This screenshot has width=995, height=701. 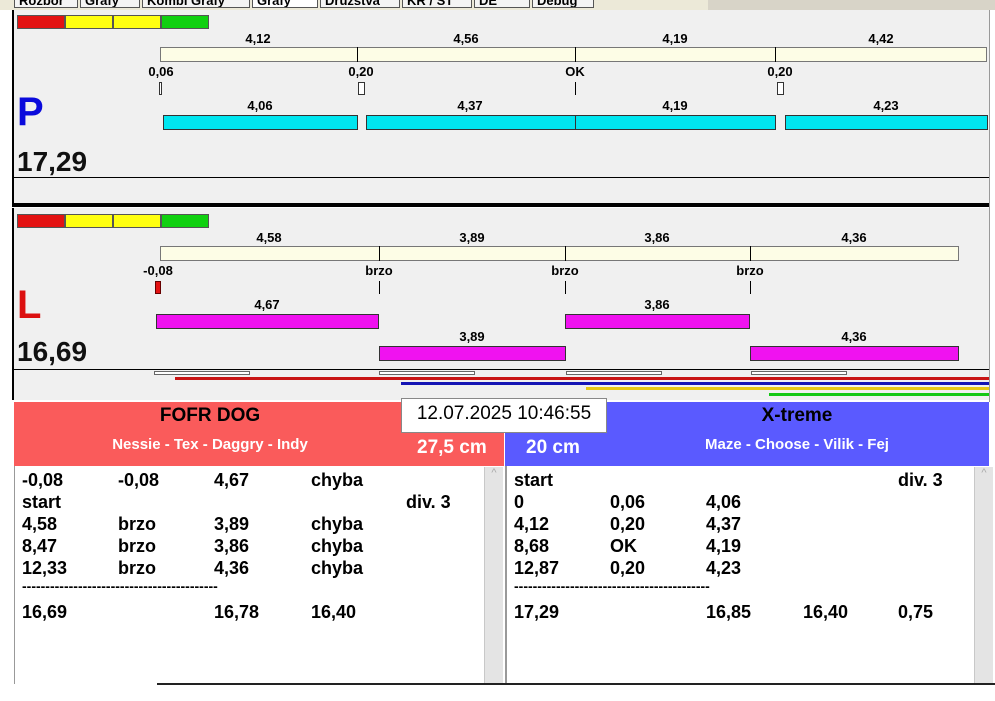 I want to click on l-total-time: 16,69, so click(x=52, y=351).